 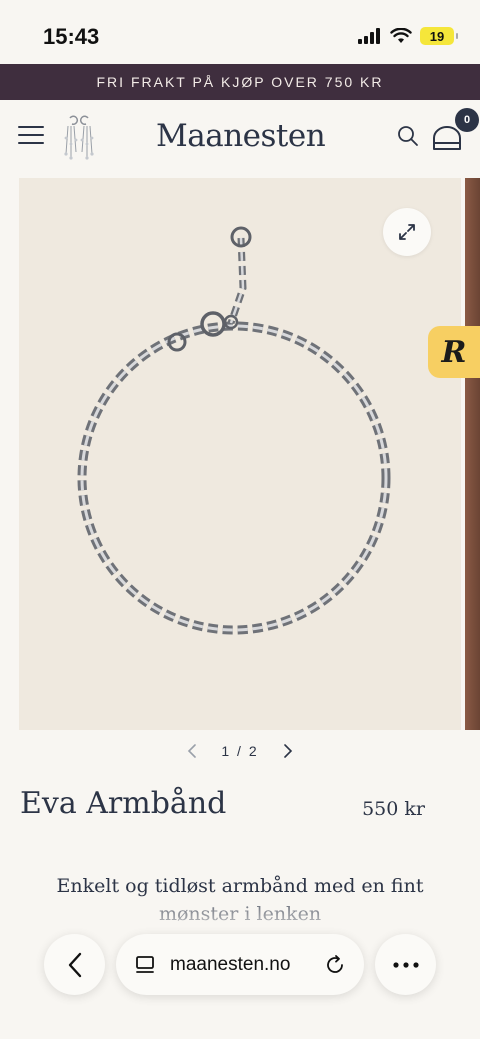 What do you see at coordinates (467, 120) in the screenshot?
I see `cart-count-badge: 0` at bounding box center [467, 120].